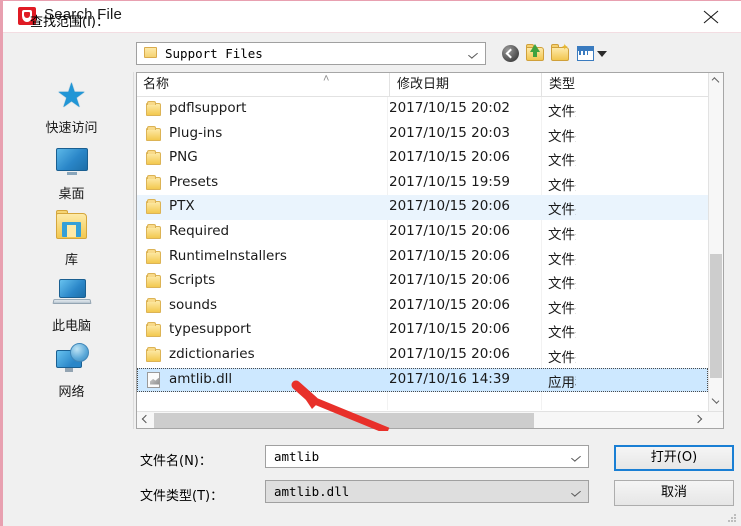 This screenshot has width=741, height=526. I want to click on file-date-cell: 2017/10/15 19:59, so click(450, 181).